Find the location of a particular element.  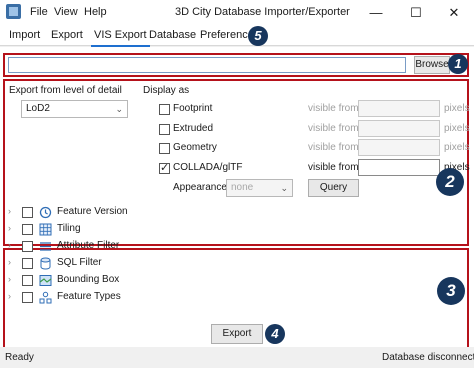

feature-types-checkbox is located at coordinates (27, 297).